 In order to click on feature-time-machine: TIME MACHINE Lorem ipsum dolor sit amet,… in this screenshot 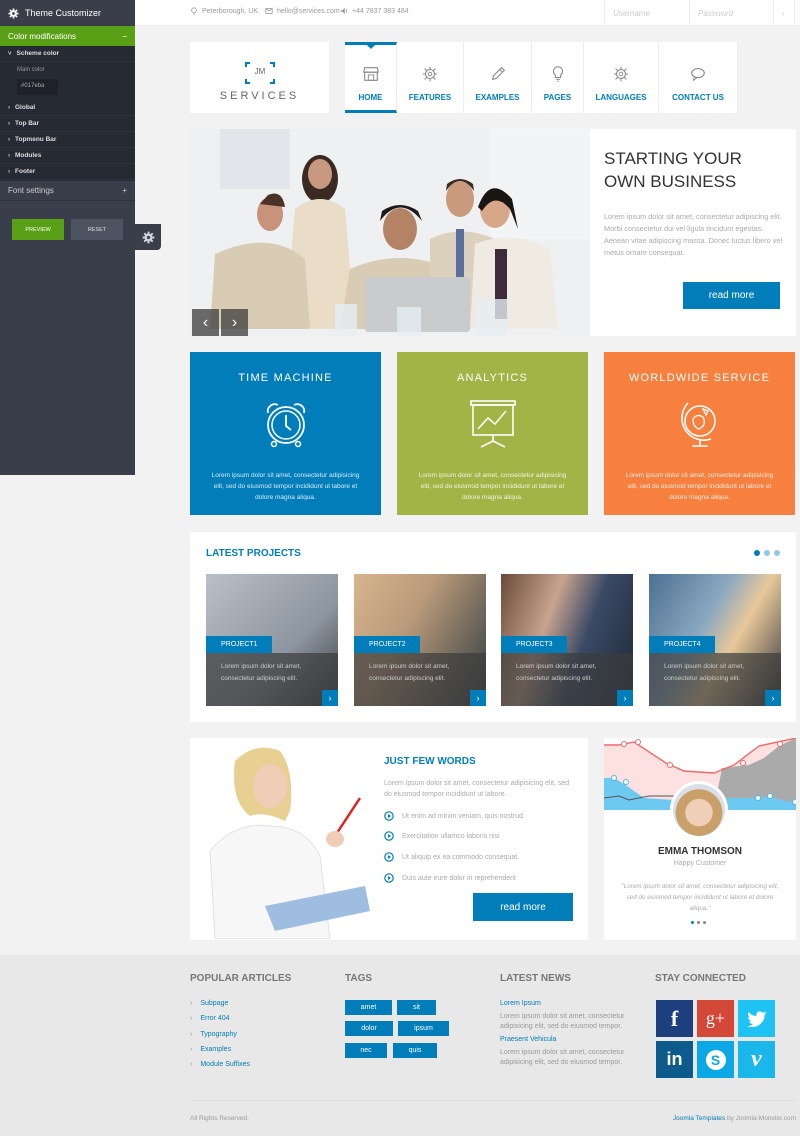, I will do `click(285, 433)`.